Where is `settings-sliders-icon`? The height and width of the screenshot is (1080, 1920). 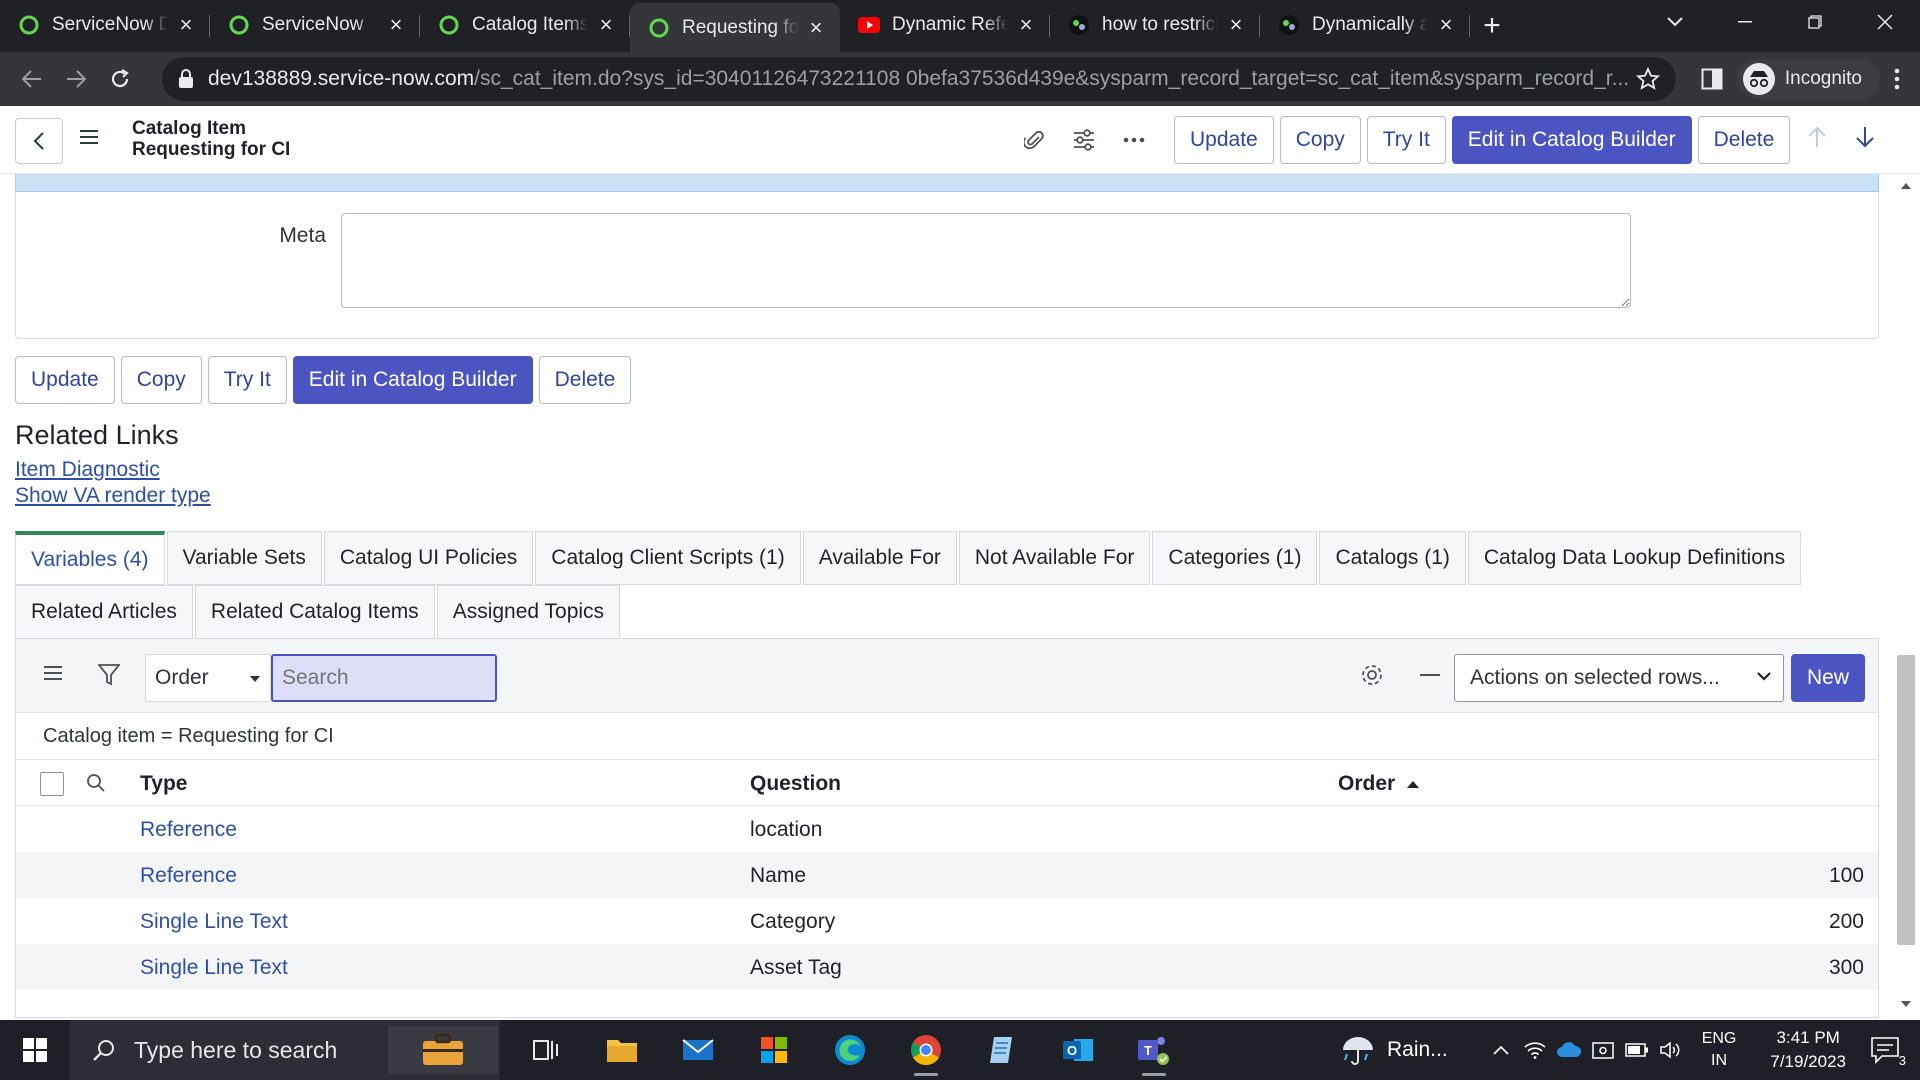 settings-sliders-icon is located at coordinates (1084, 140).